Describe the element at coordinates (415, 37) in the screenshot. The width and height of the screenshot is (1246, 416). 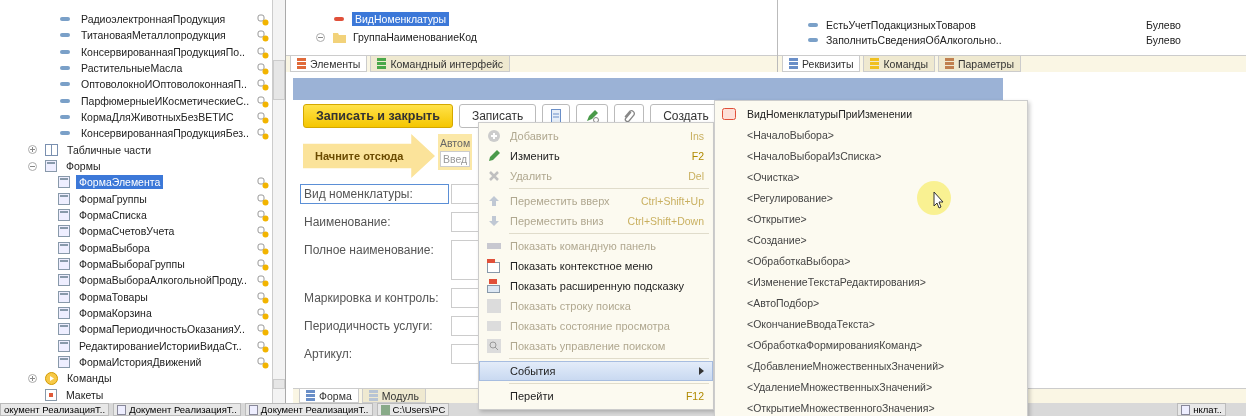
I see `tree-item: ГруппаНаименованиеКод` at that location.